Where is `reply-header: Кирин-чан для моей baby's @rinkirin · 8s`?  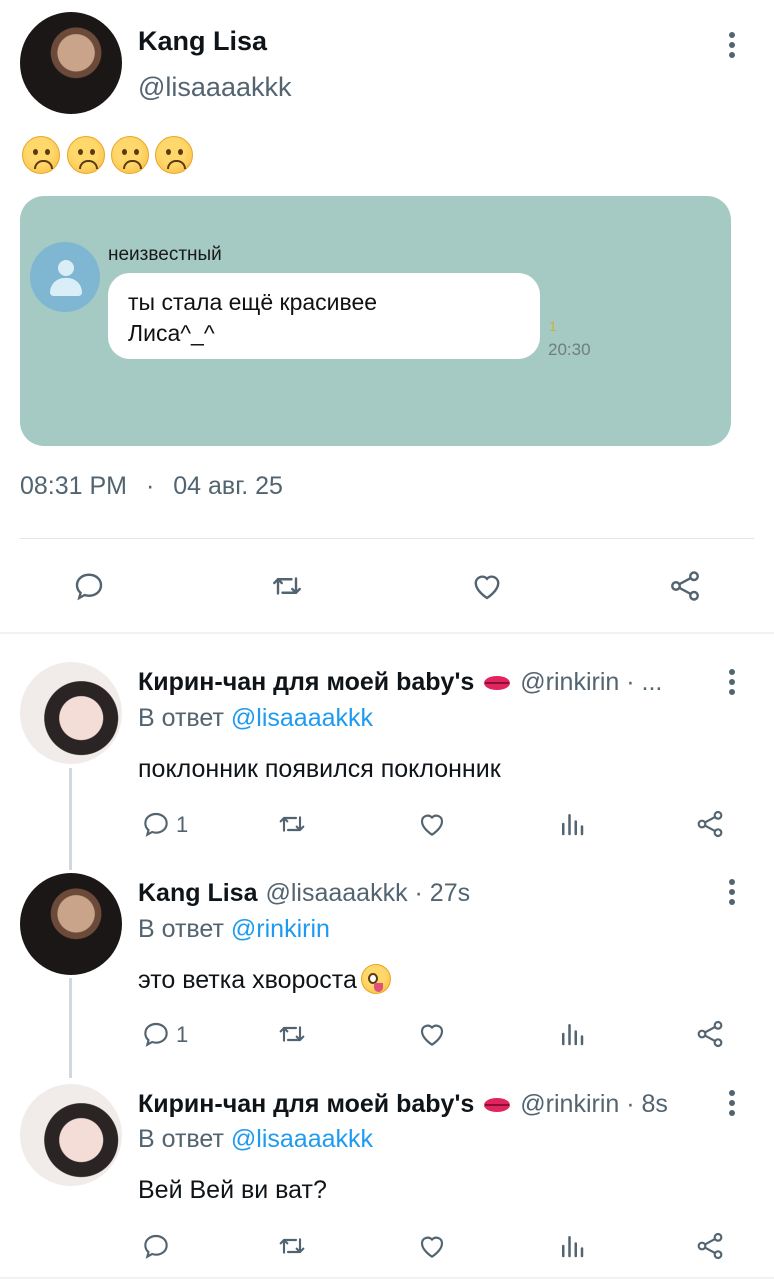
reply-header: Кирин-чан для моей baby's @rinkirin · 8s is located at coordinates (418, 1104).